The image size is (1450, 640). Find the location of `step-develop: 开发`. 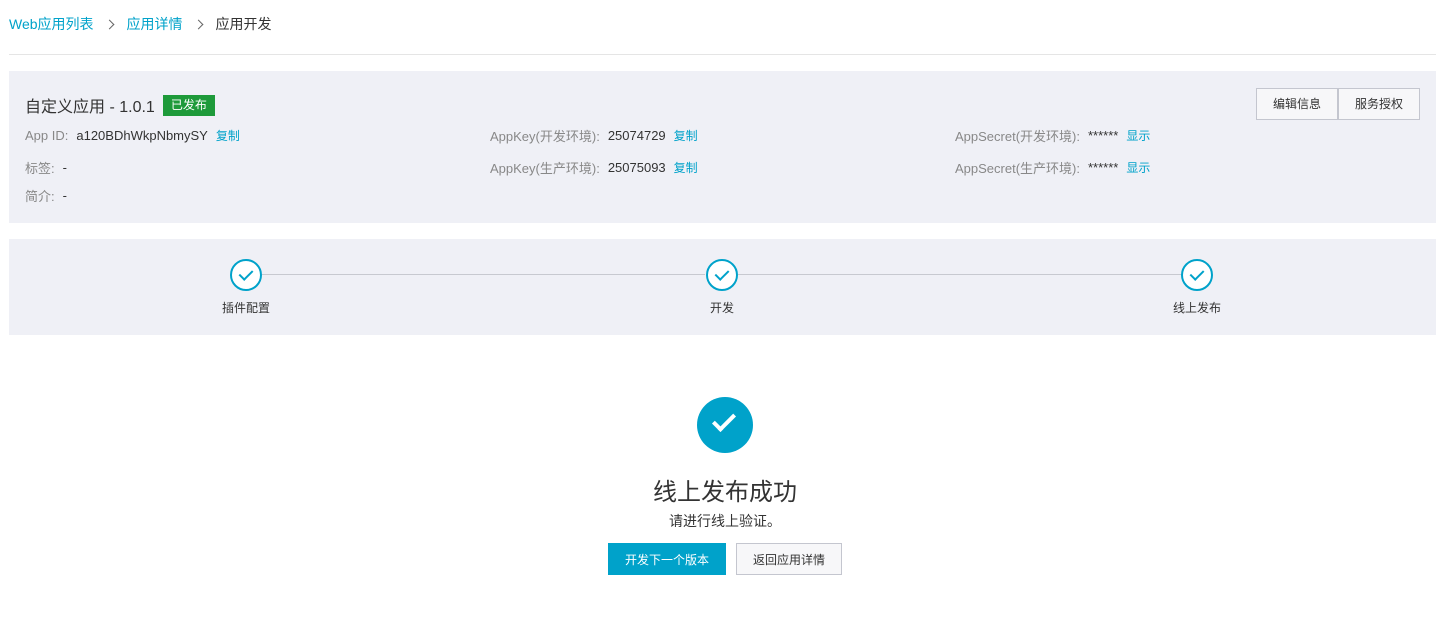

step-develop: 开发 is located at coordinates (722, 287).